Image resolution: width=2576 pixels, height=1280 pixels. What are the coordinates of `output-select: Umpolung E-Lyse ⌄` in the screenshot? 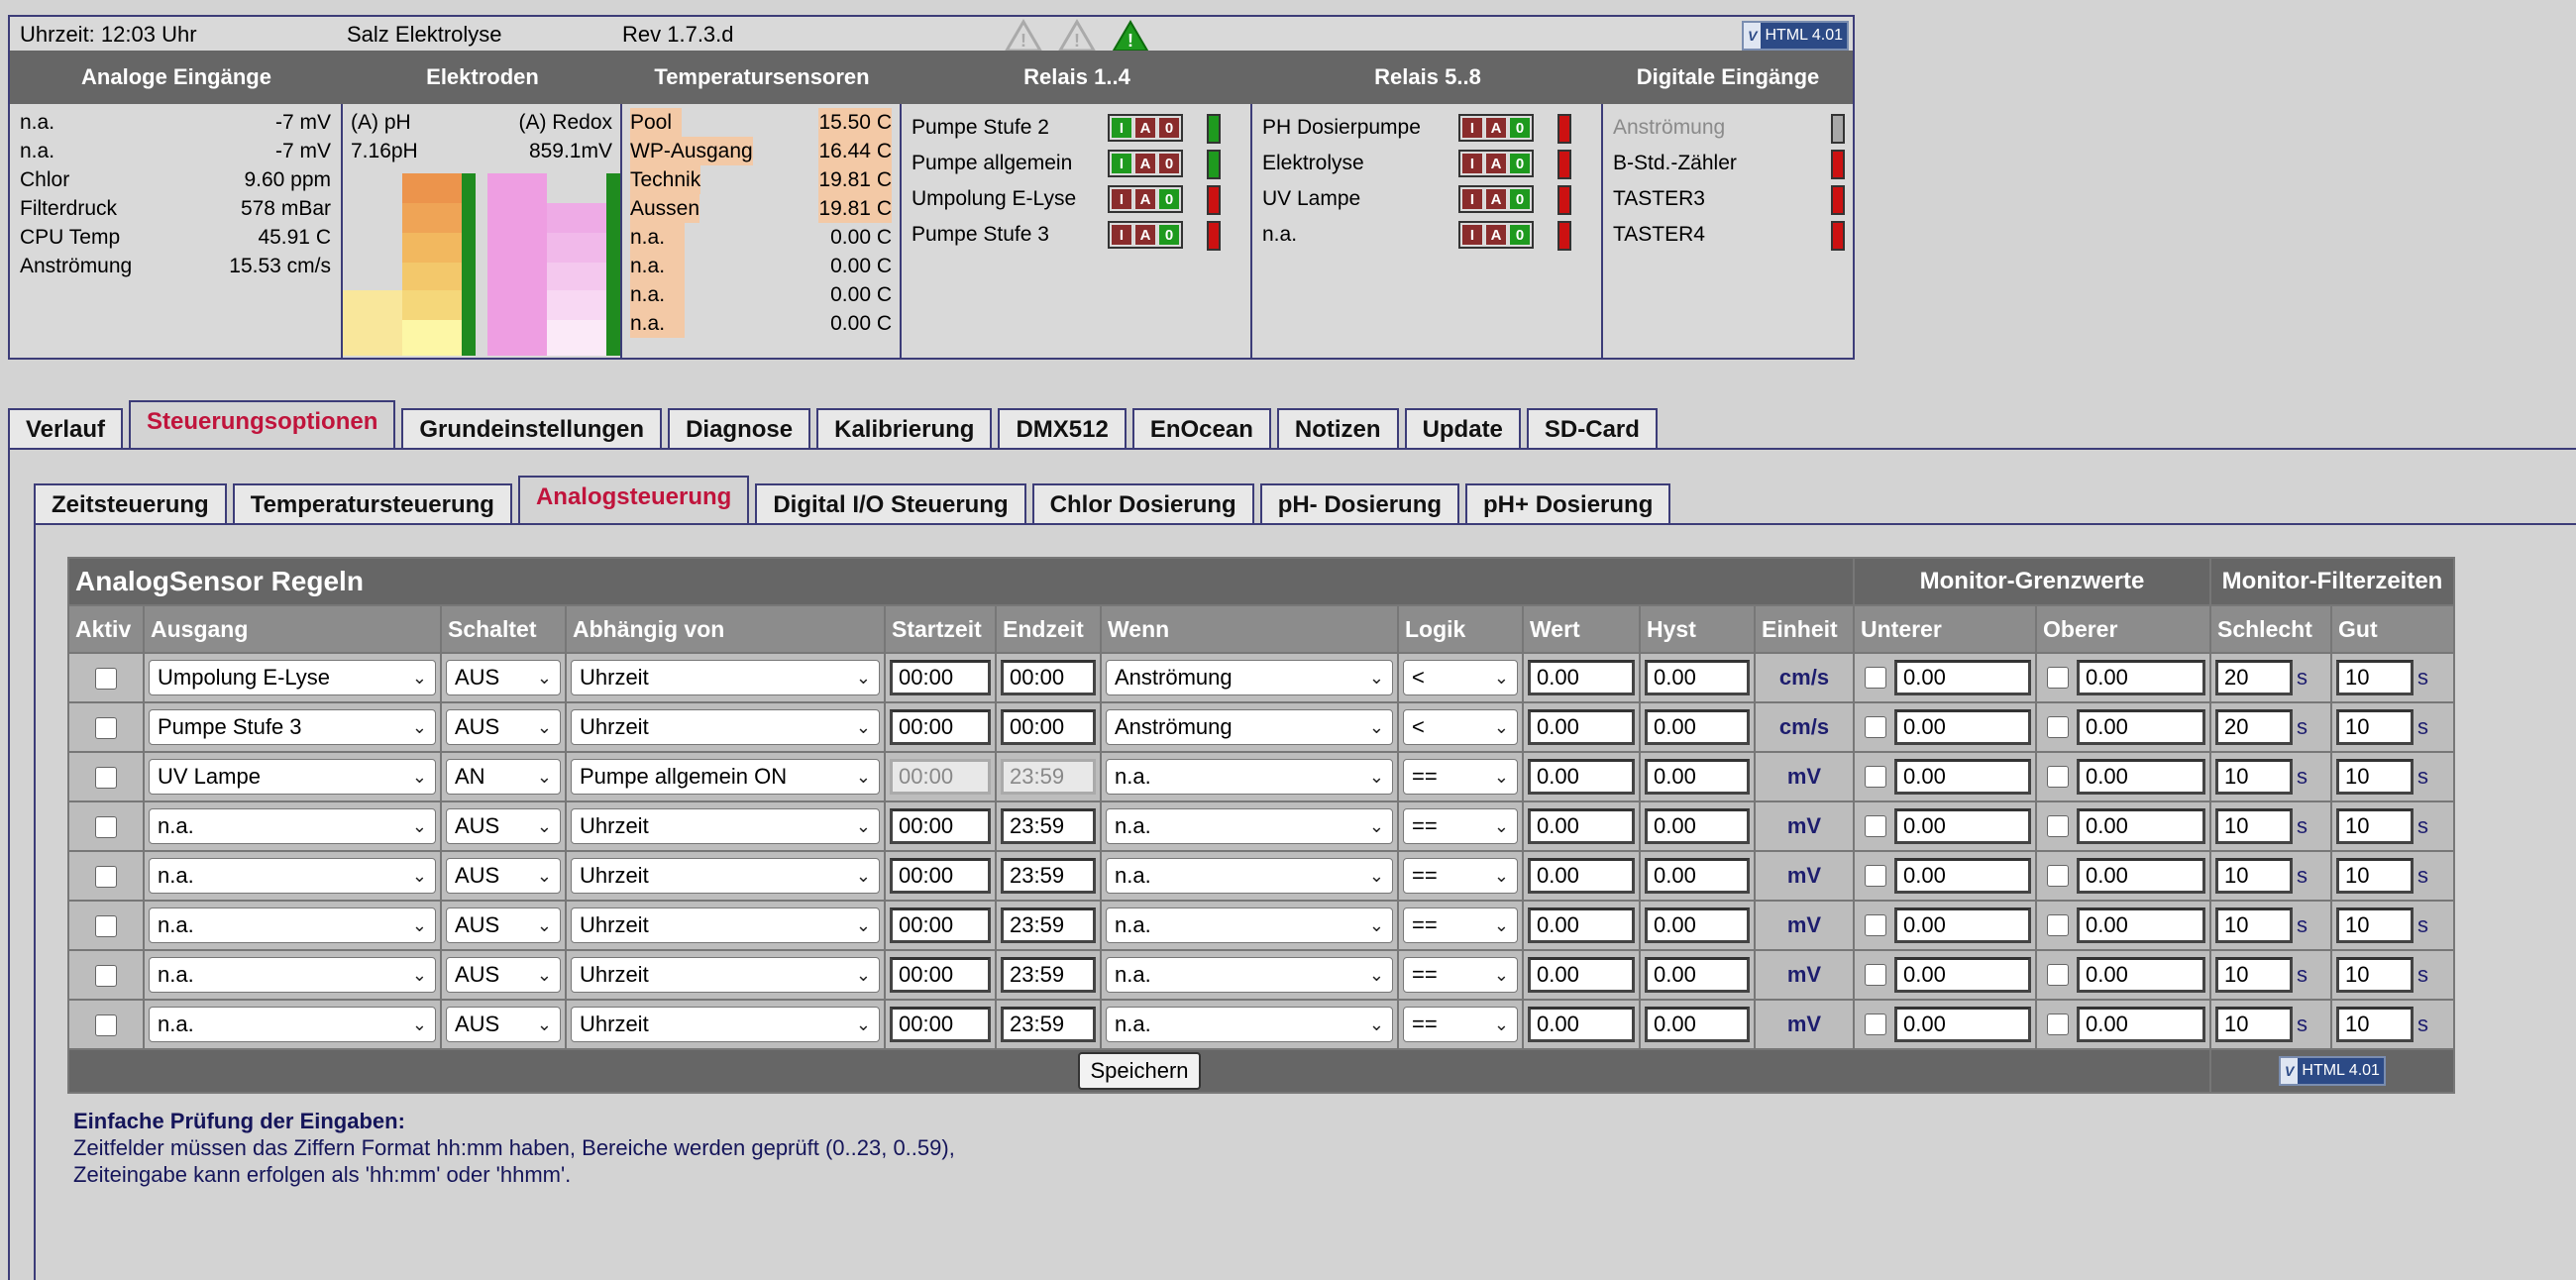 It's located at (292, 677).